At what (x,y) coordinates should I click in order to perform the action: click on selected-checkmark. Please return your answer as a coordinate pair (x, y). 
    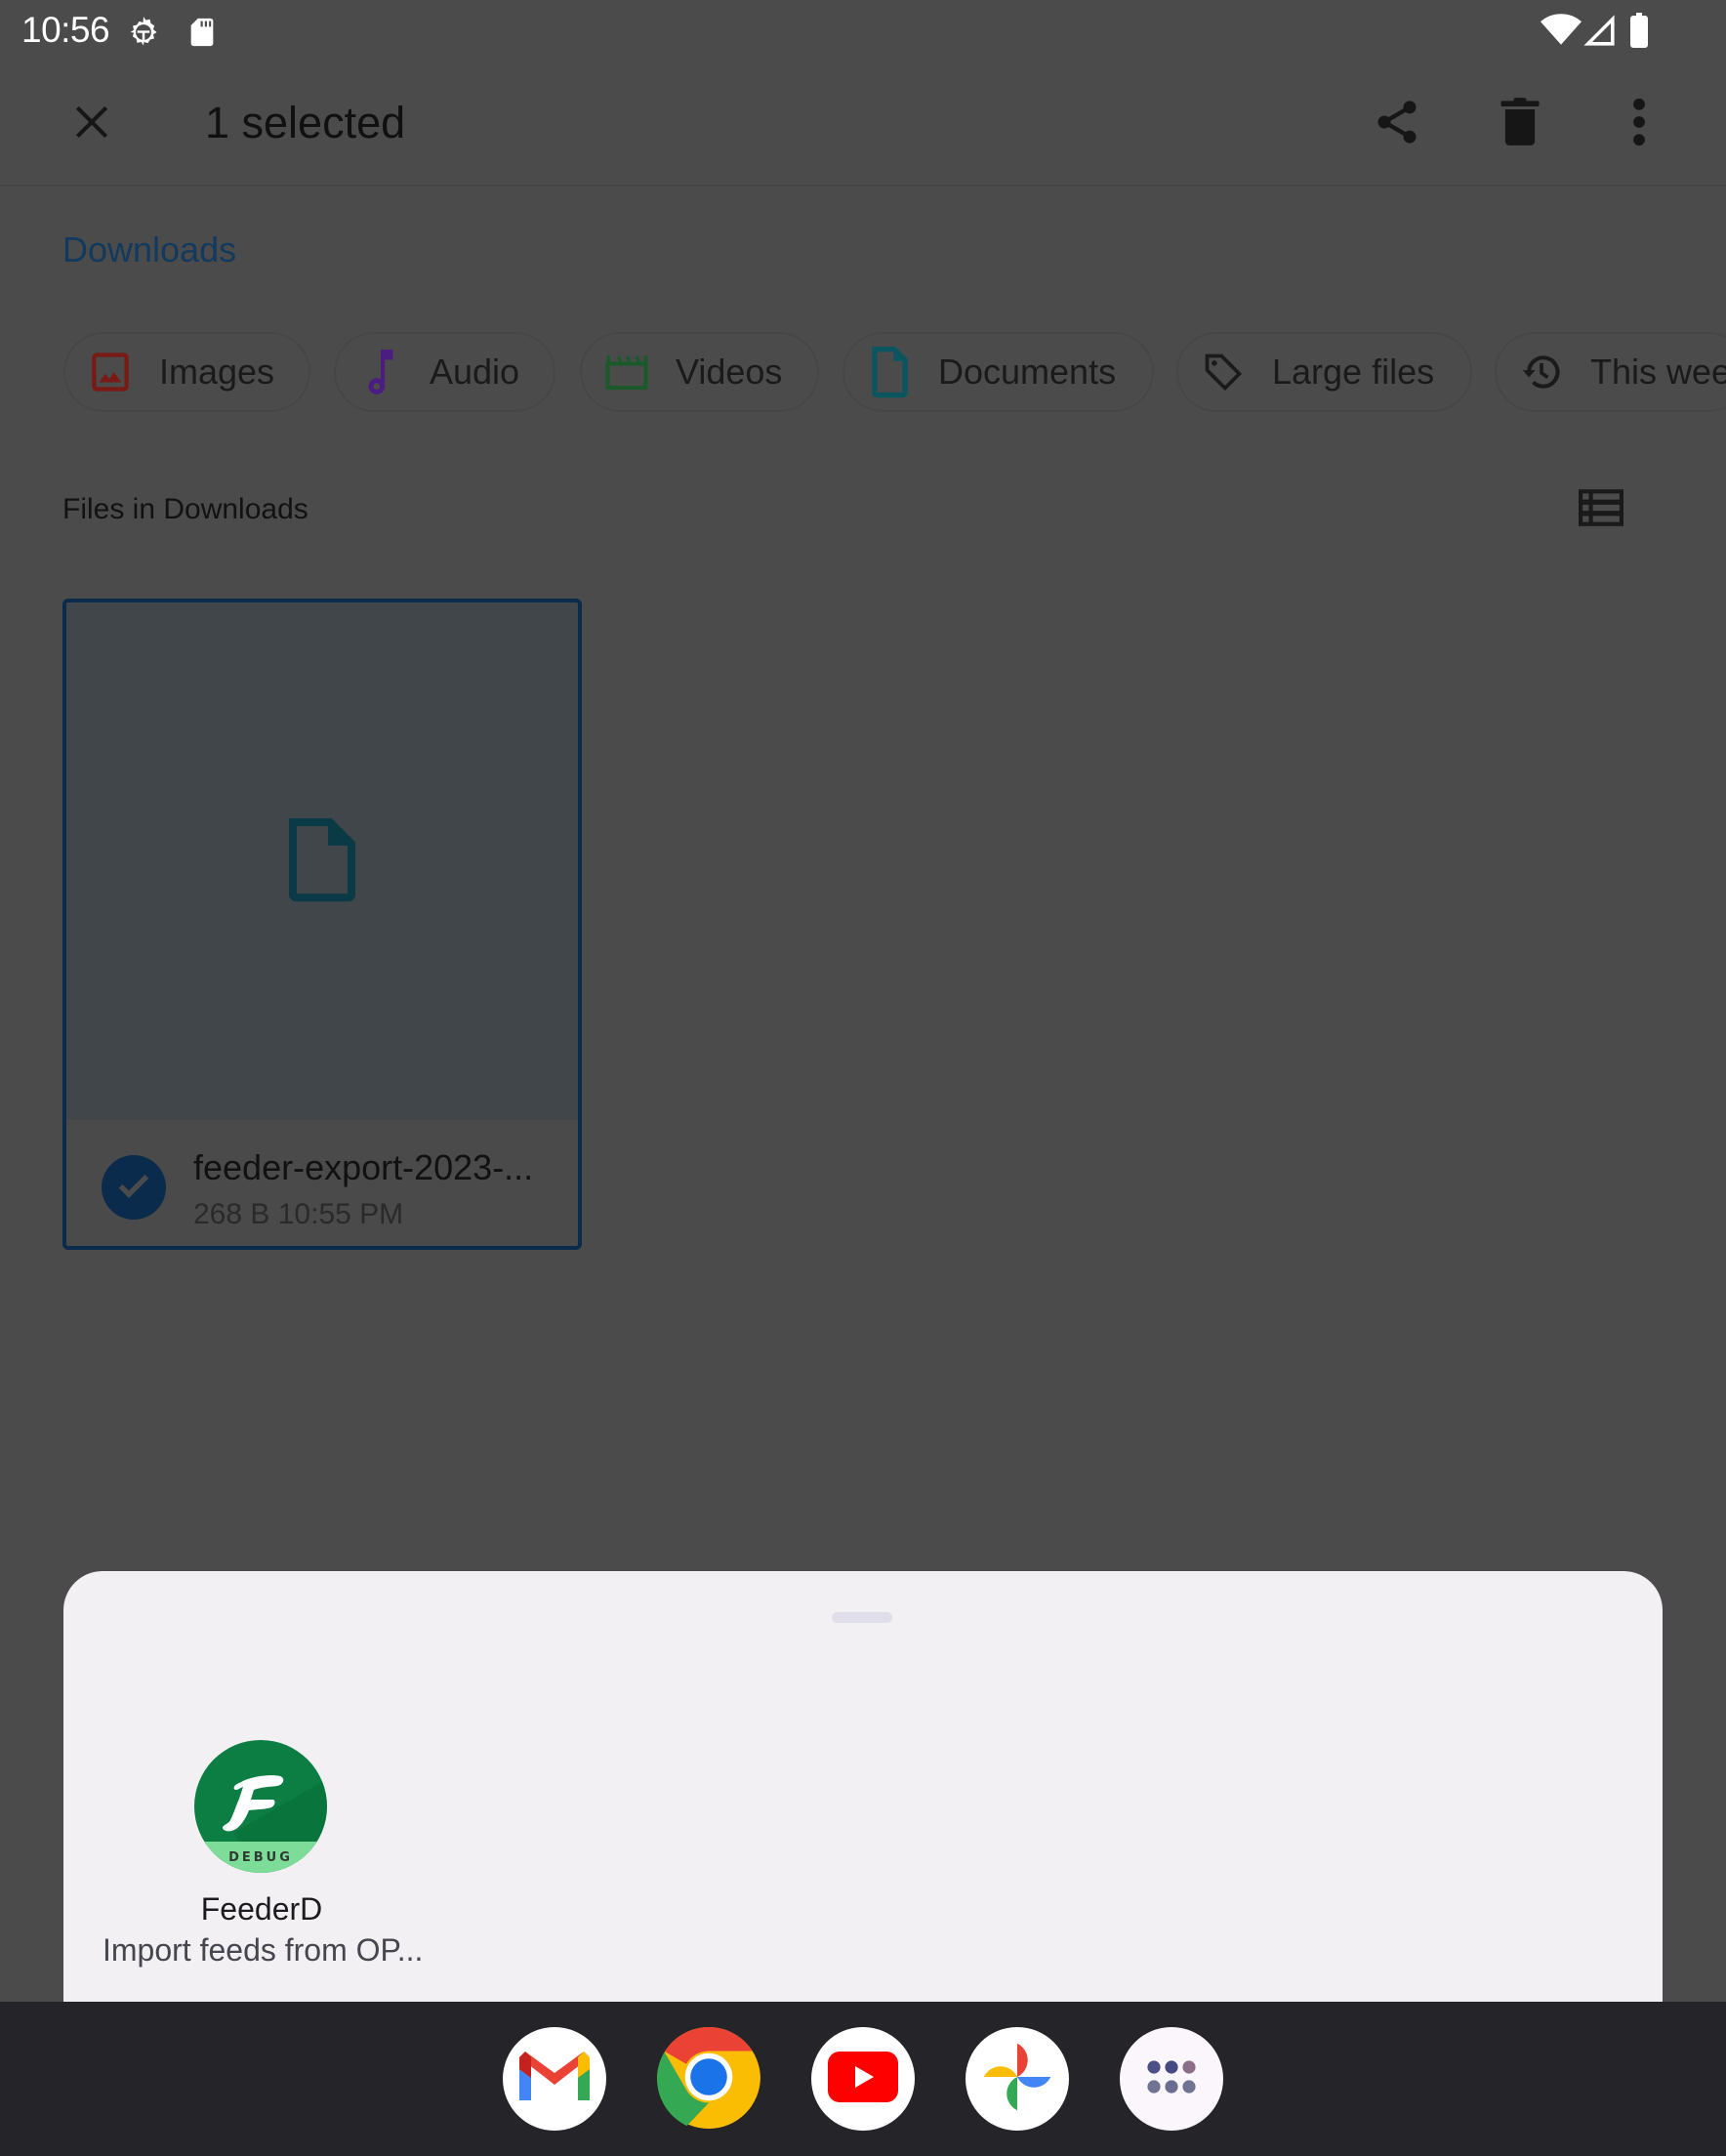
    Looking at the image, I should click on (134, 1187).